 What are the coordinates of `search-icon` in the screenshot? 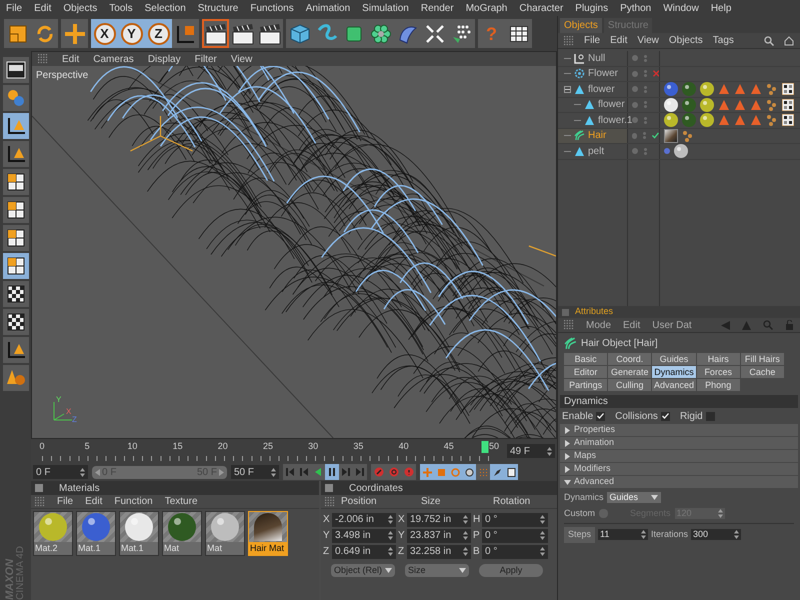 It's located at (769, 41).